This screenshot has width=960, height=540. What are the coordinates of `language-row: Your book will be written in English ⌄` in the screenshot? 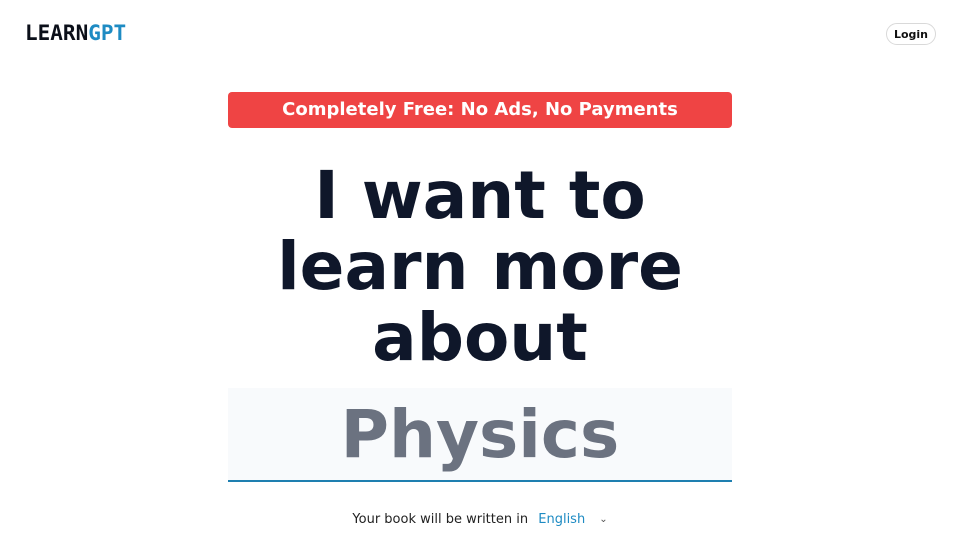 It's located at (480, 520).